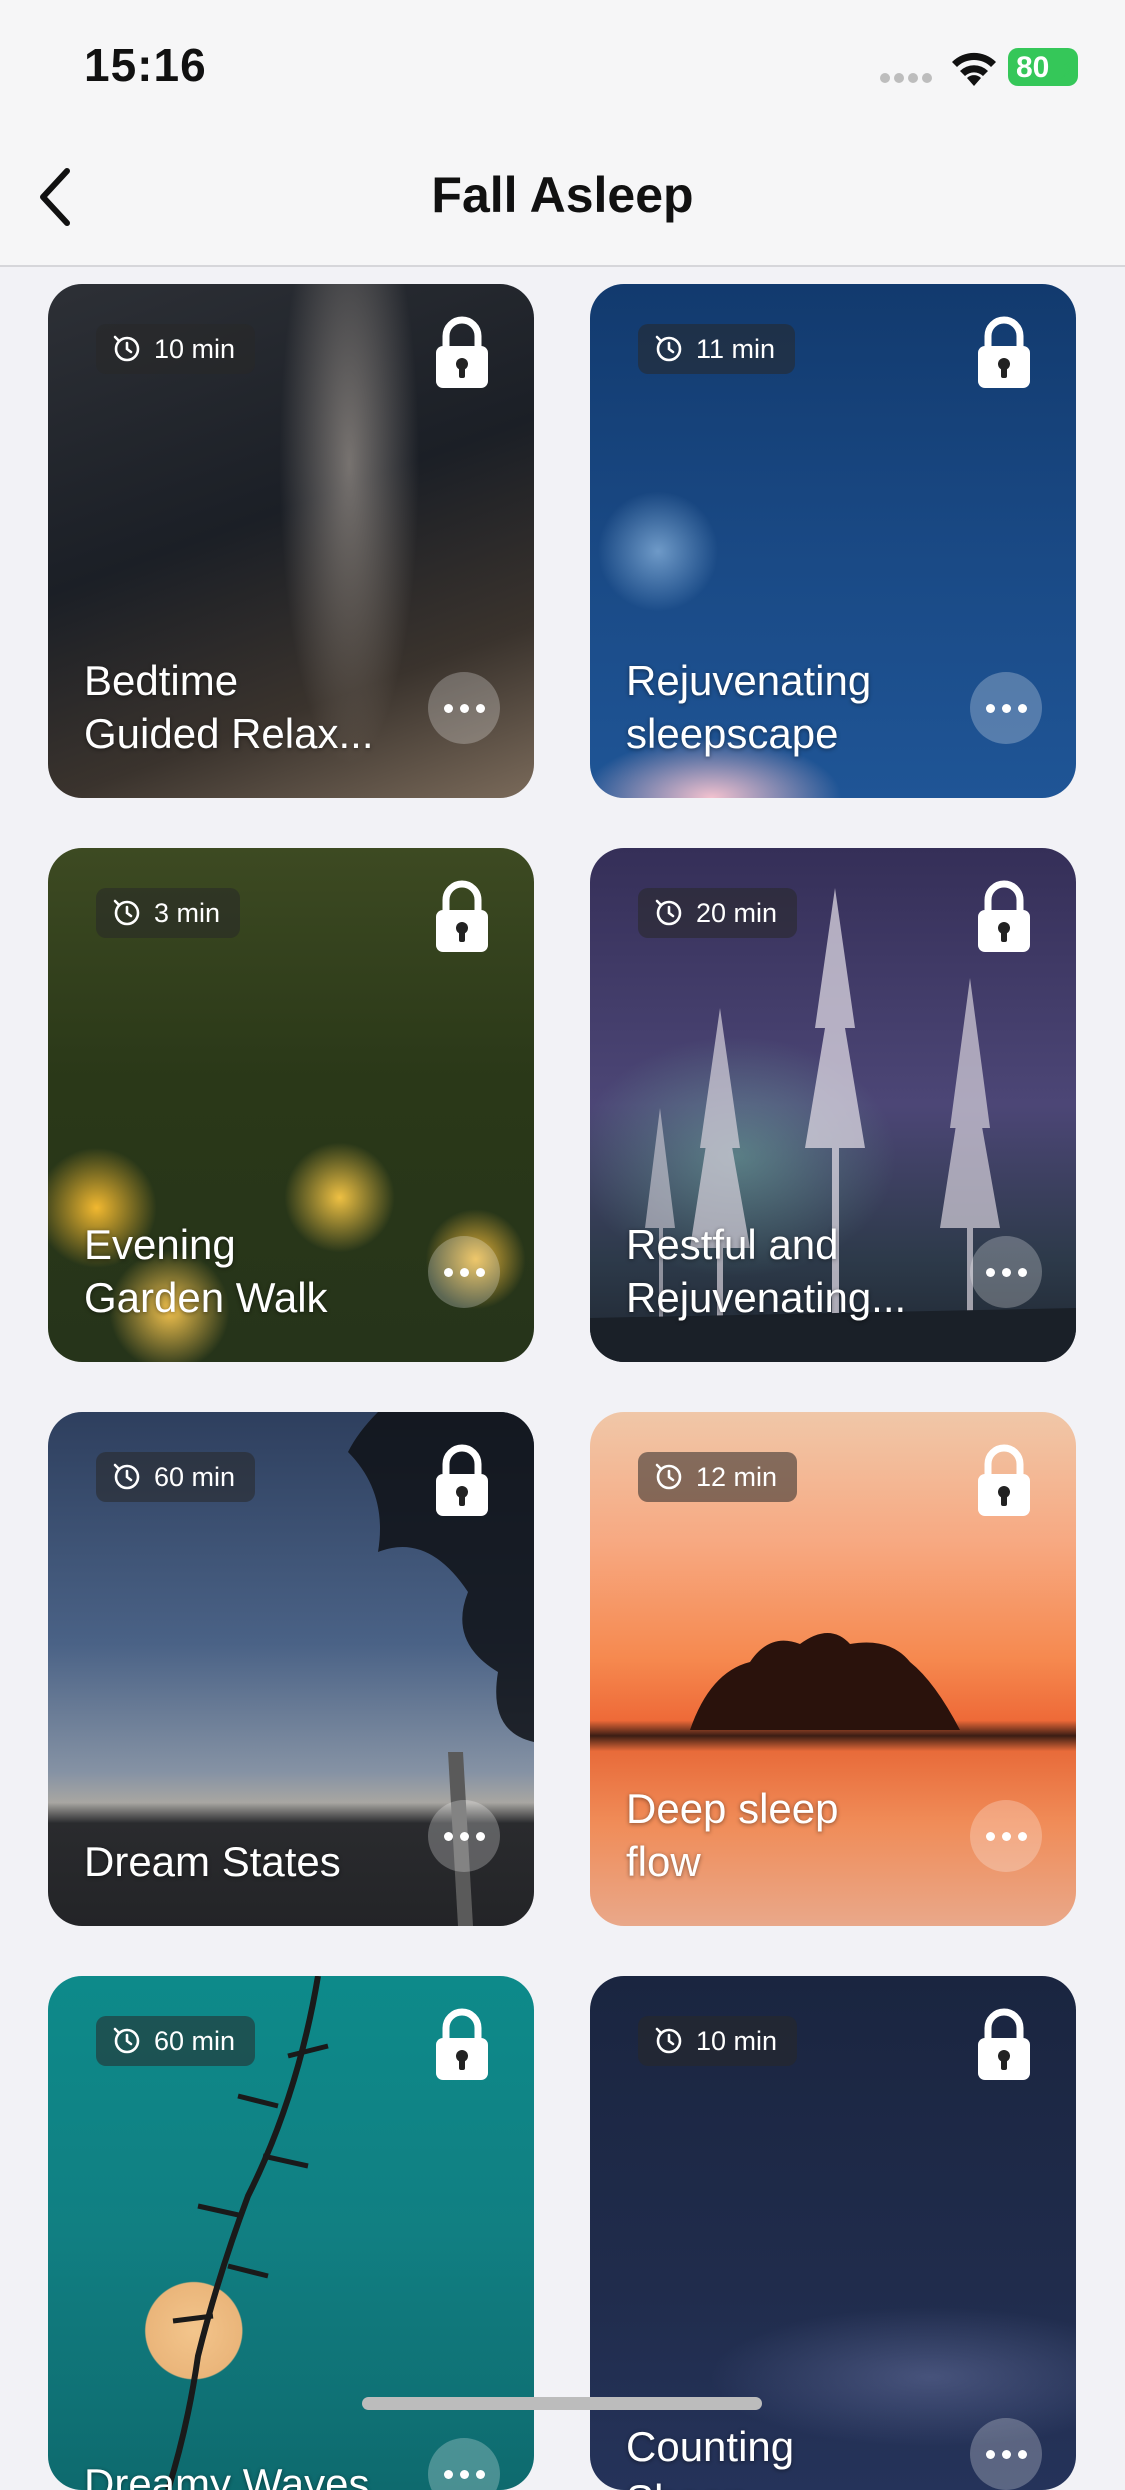 The height and width of the screenshot is (2490, 1125). What do you see at coordinates (907, 78) in the screenshot?
I see `cellular-signal-icon` at bounding box center [907, 78].